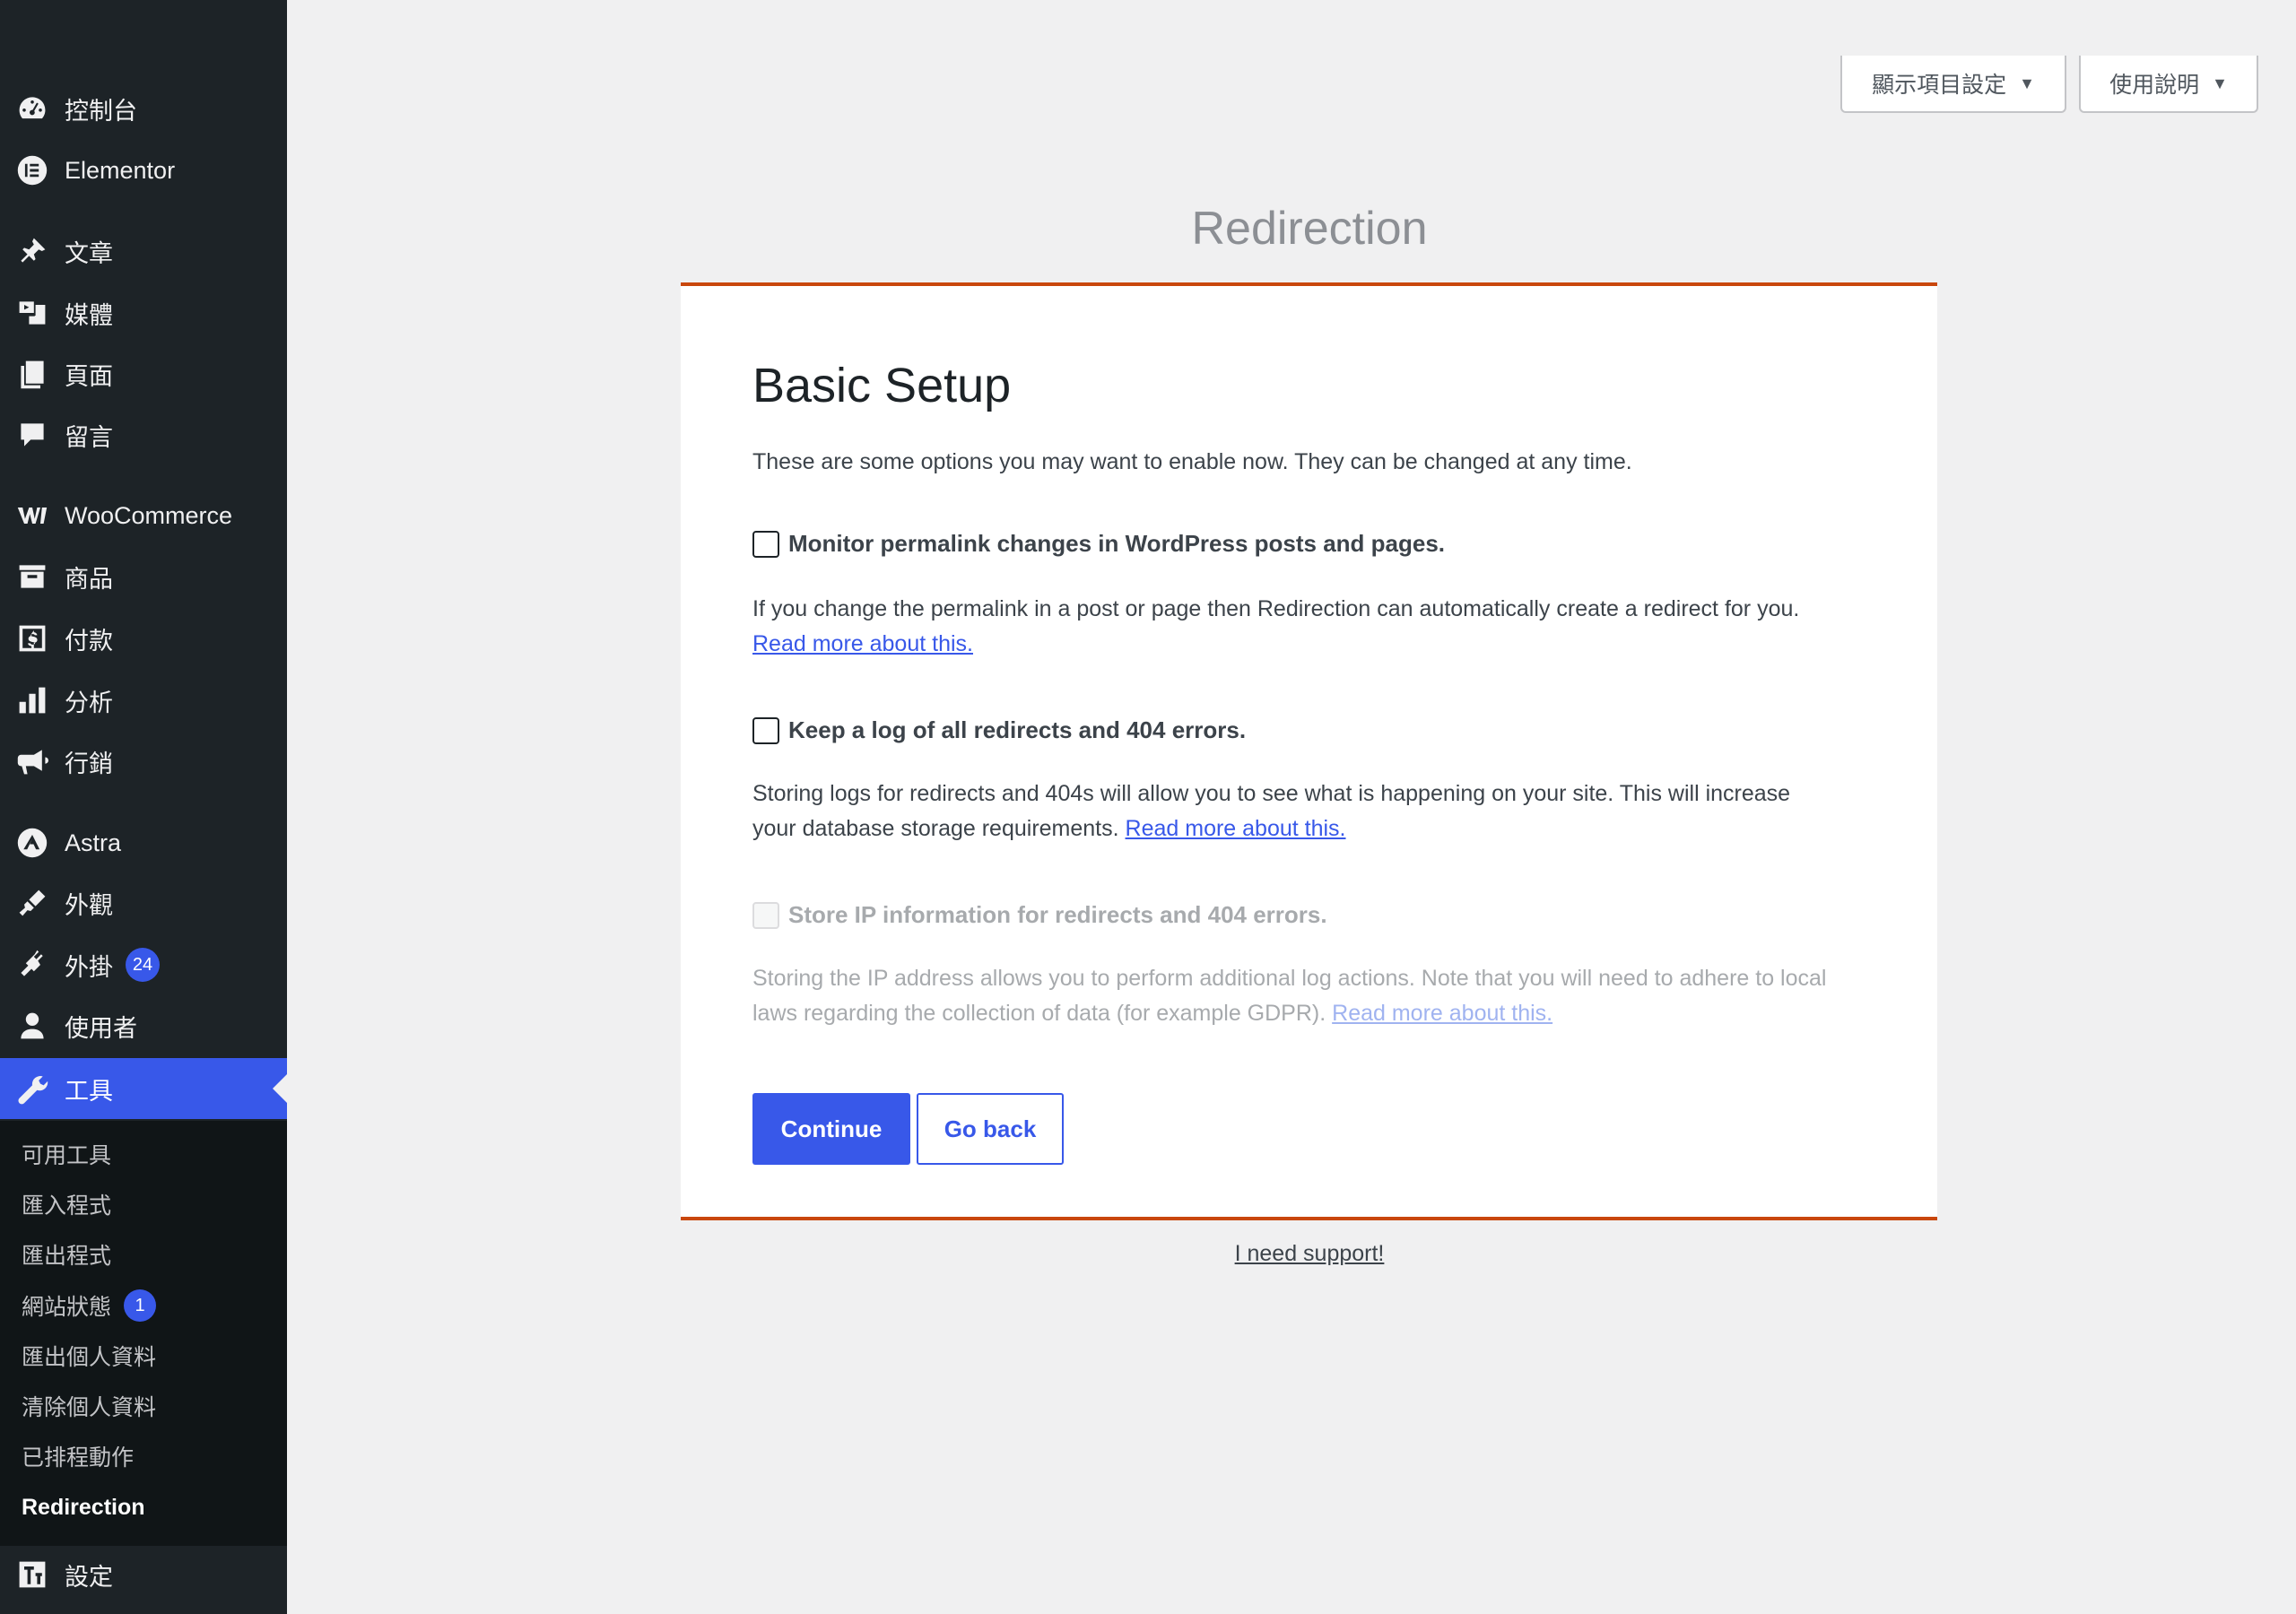 This screenshot has height=1614, width=2296. I want to click on submenu-item-available-tools: 可用工具, so click(66, 1154).